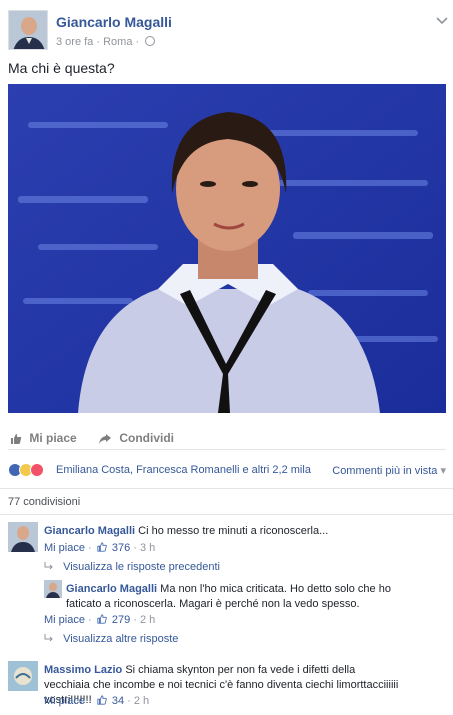 The height and width of the screenshot is (715, 453). Describe the element at coordinates (83, 670) in the screenshot. I see `comment-author: Massimo Lazio` at that location.